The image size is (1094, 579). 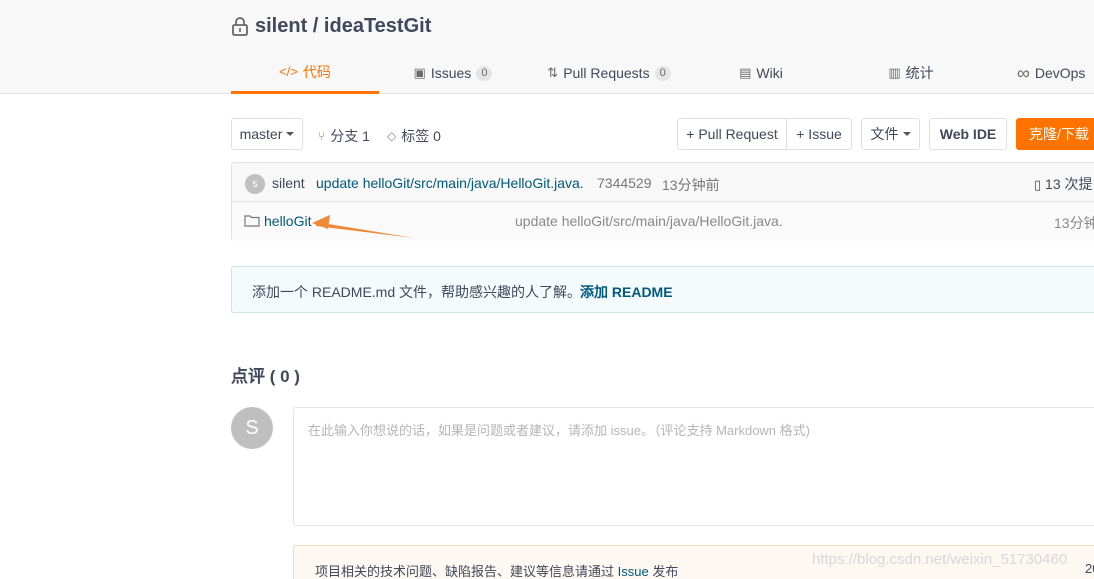 I want to click on tab-label: DevOps, so click(x=1060, y=73).